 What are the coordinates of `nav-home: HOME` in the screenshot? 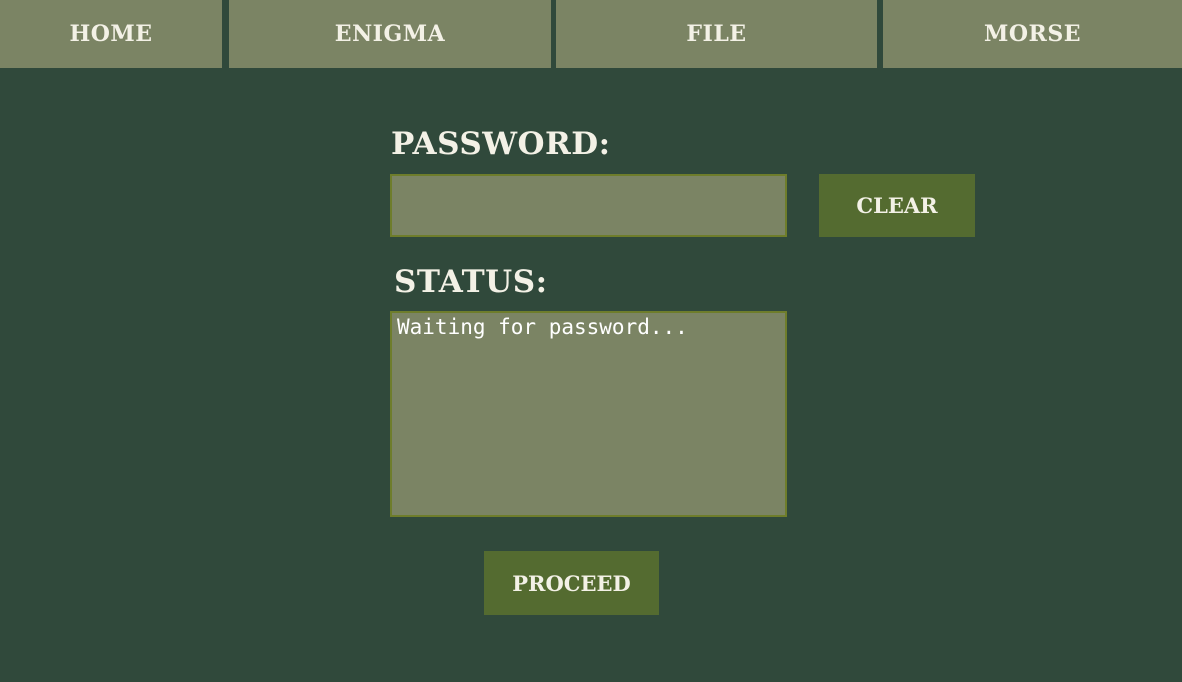 It's located at (111, 34).